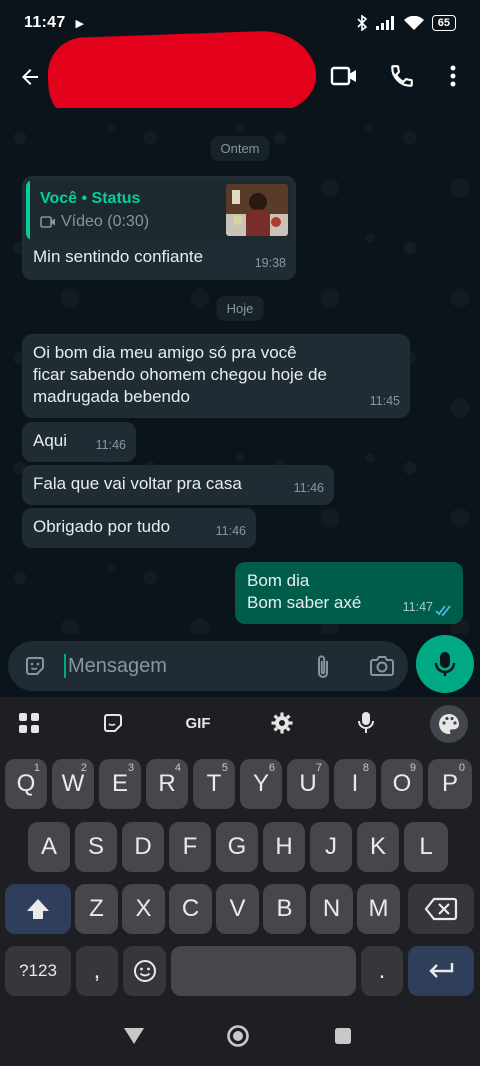  I want to click on key-label: L, so click(426, 846).